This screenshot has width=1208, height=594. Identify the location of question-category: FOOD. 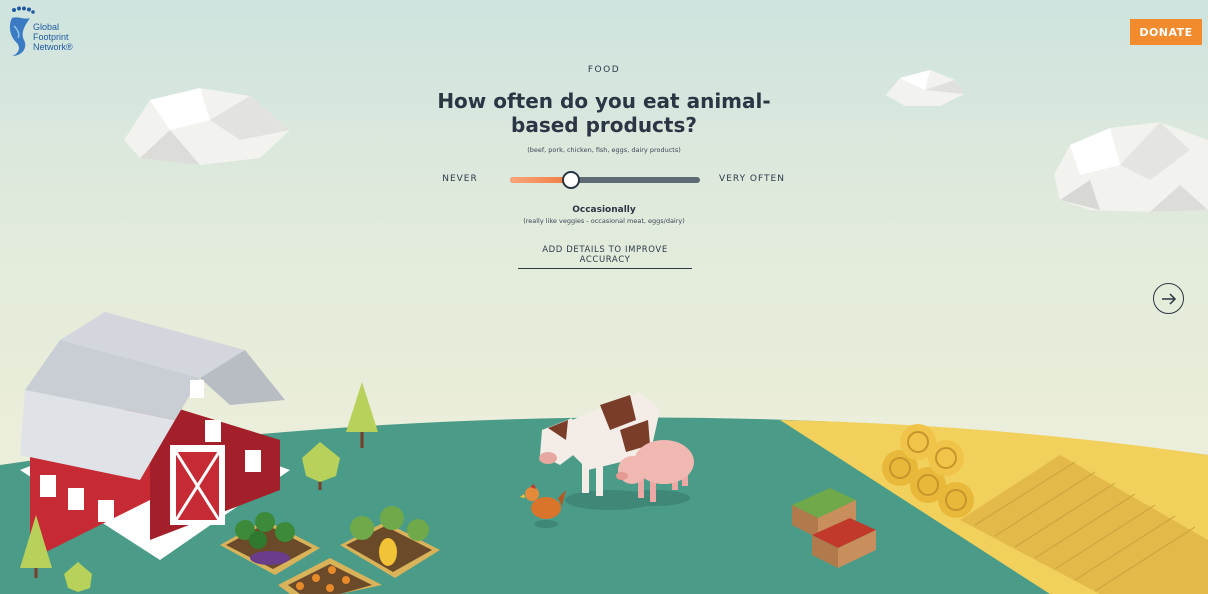
(604, 70).